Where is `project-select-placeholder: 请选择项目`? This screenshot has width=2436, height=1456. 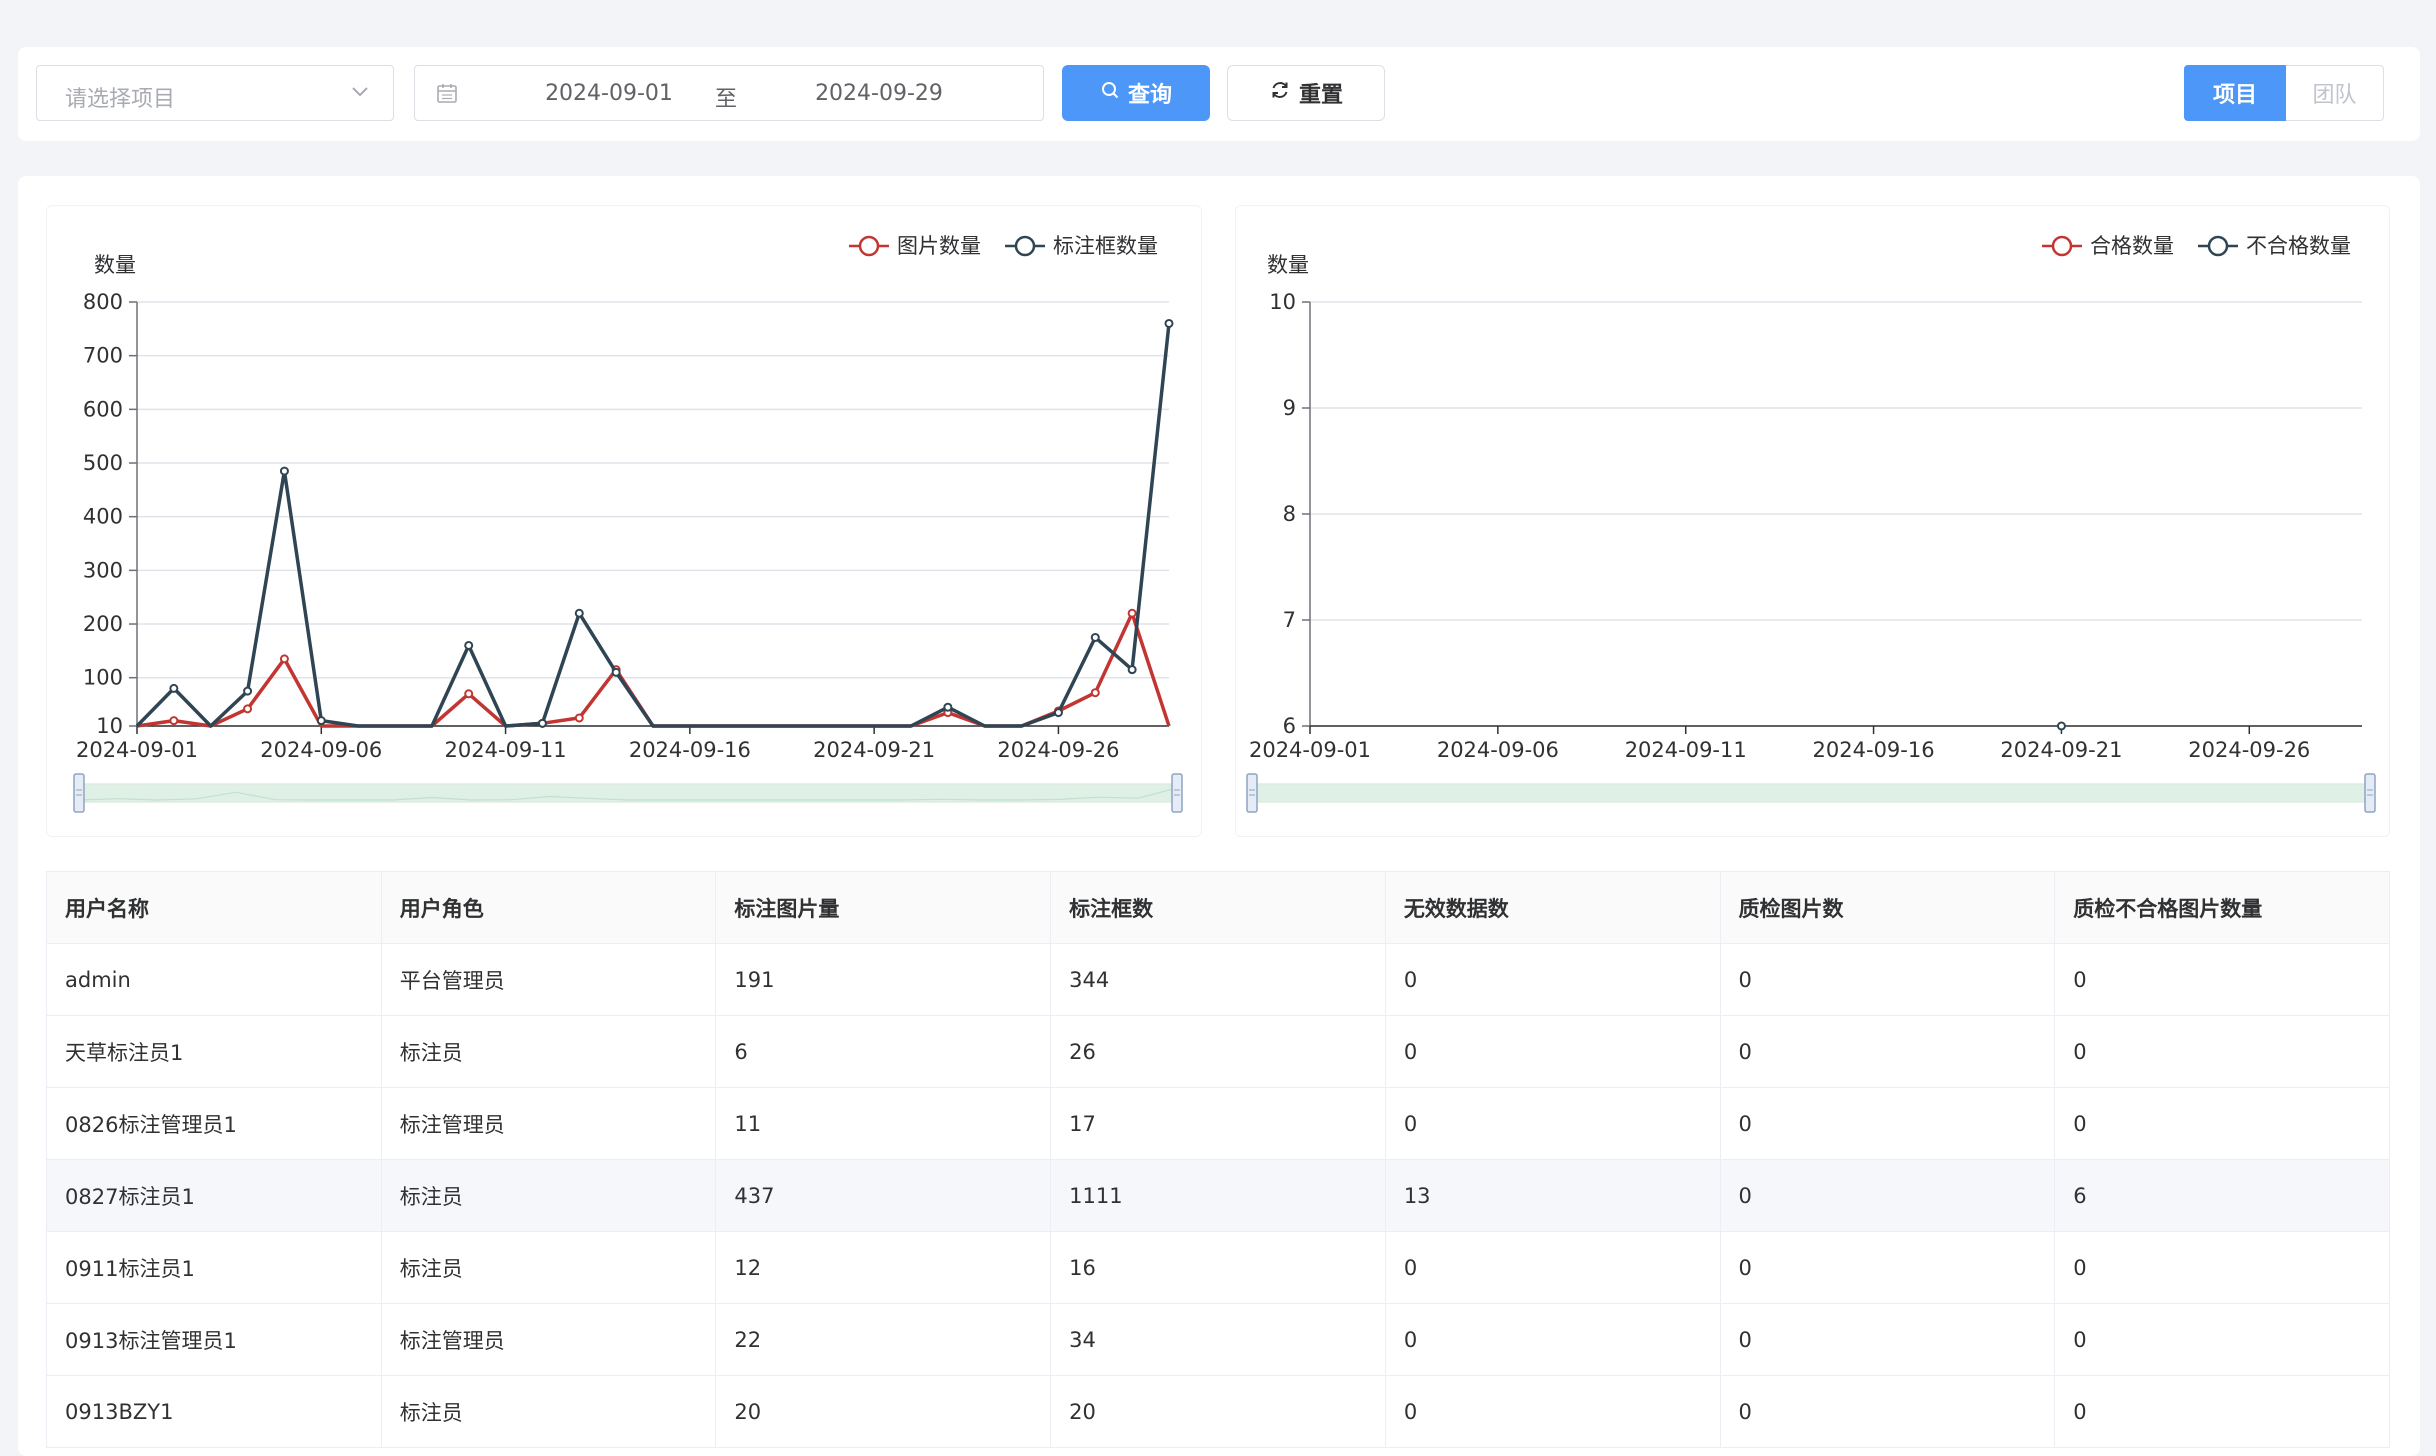
project-select-placeholder: 请选择项目 is located at coordinates (120, 99).